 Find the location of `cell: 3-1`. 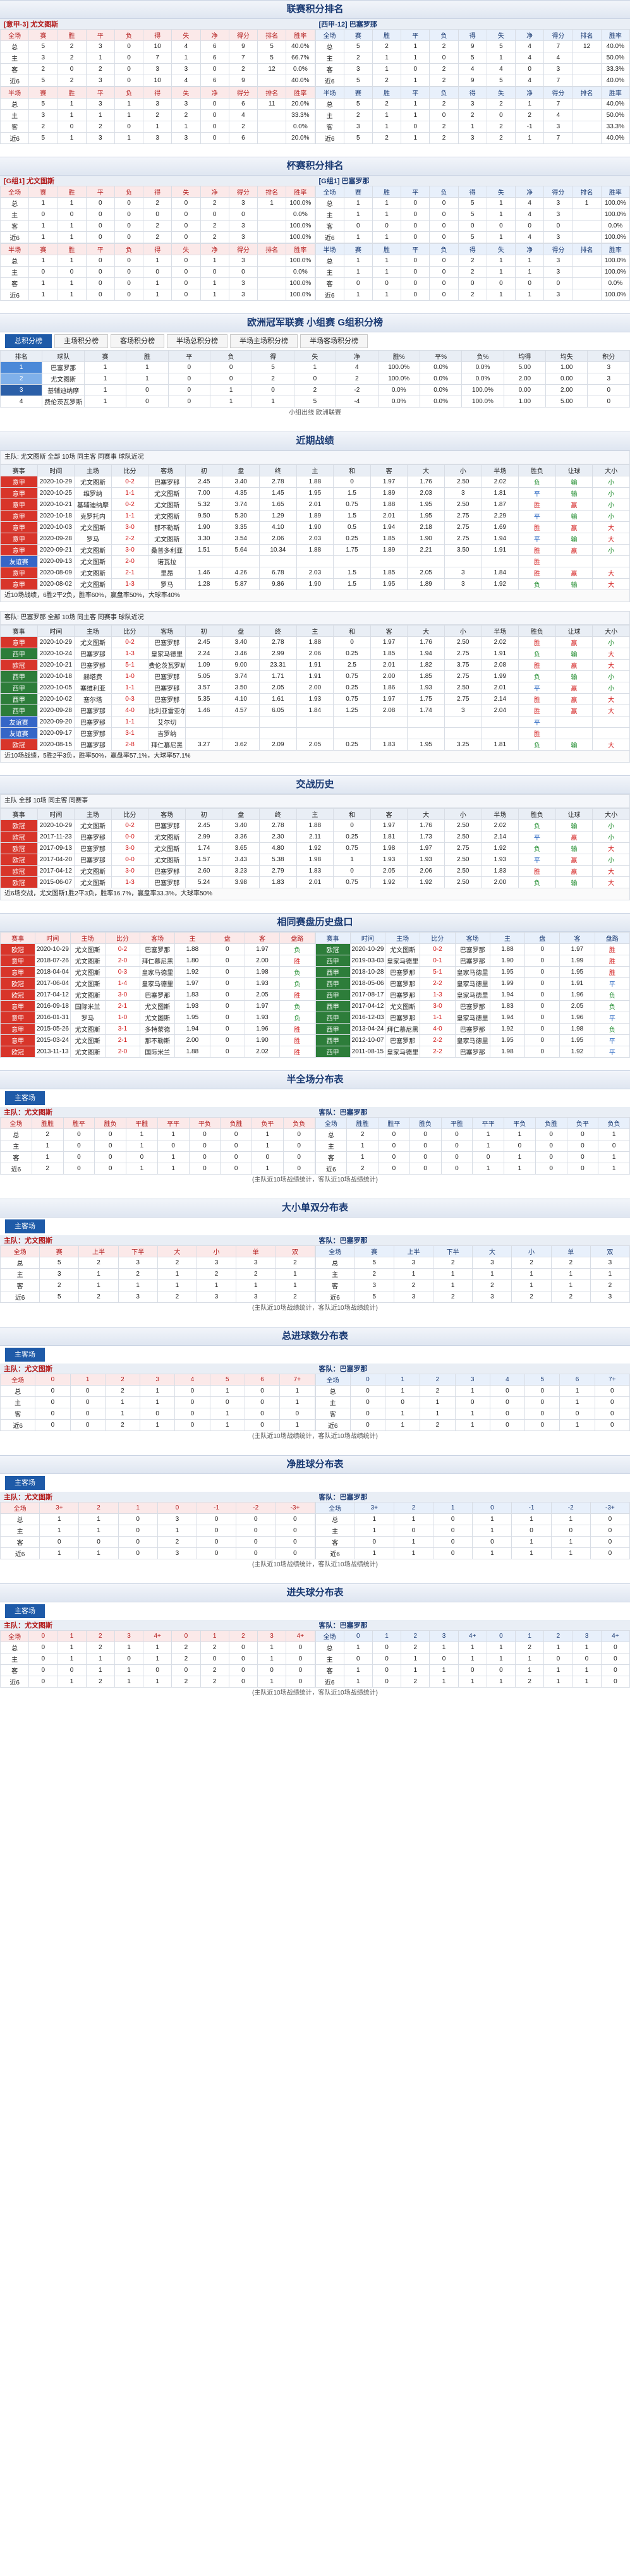

cell: 3-1 is located at coordinates (130, 733).